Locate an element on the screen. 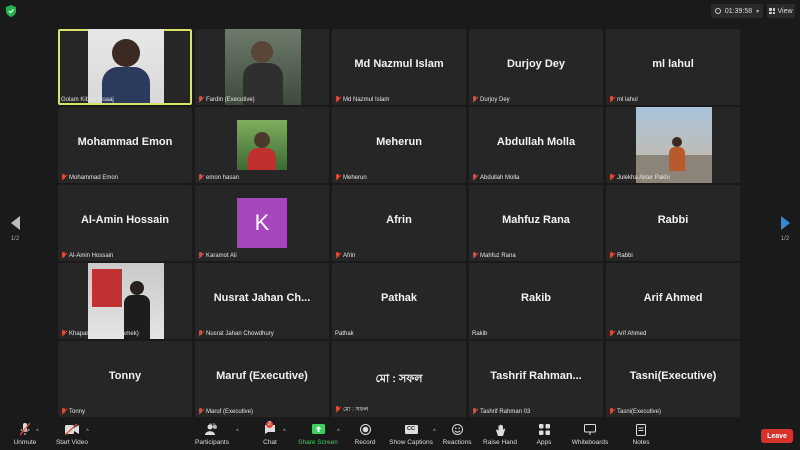 Image resolution: width=800 pixels, height=450 pixels. participant-tile: Al-Amin Hossain Al-Amin Hossain is located at coordinates (125, 223).